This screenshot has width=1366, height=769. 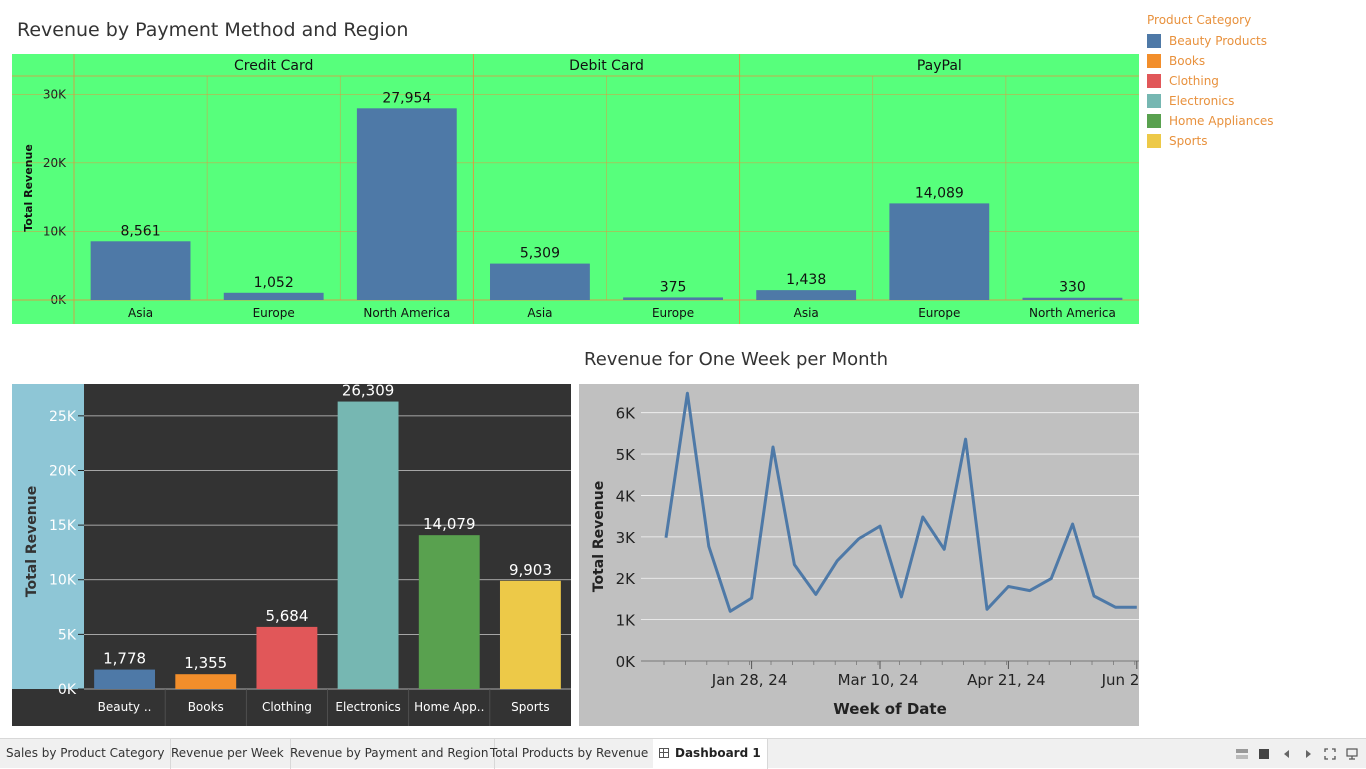 What do you see at coordinates (626, 496) in the screenshot?
I see `y-tick-label: 4K` at bounding box center [626, 496].